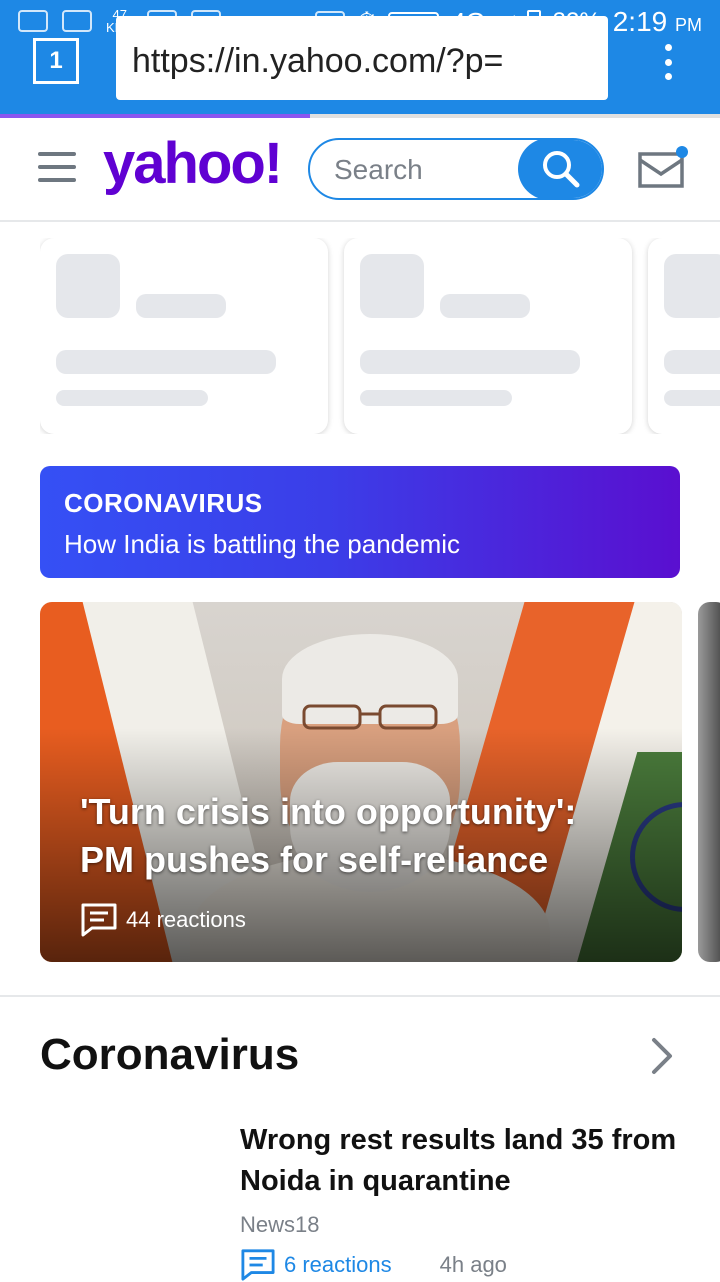 This screenshot has width=720, height=1282. I want to click on chevron-right-icon, so click(662, 1056).